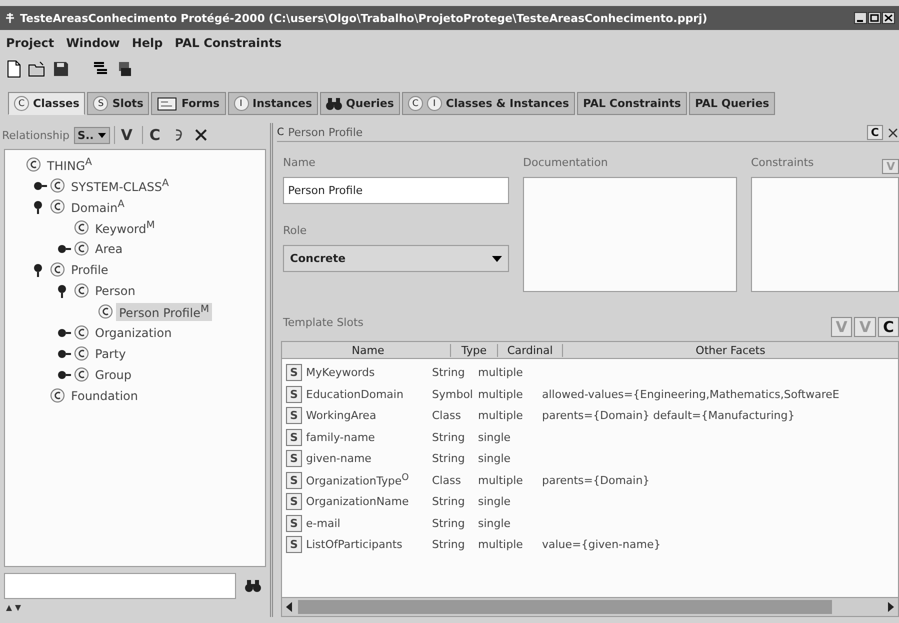 This screenshot has height=623, width=899. I want to click on scroll-left-icon, so click(290, 607).